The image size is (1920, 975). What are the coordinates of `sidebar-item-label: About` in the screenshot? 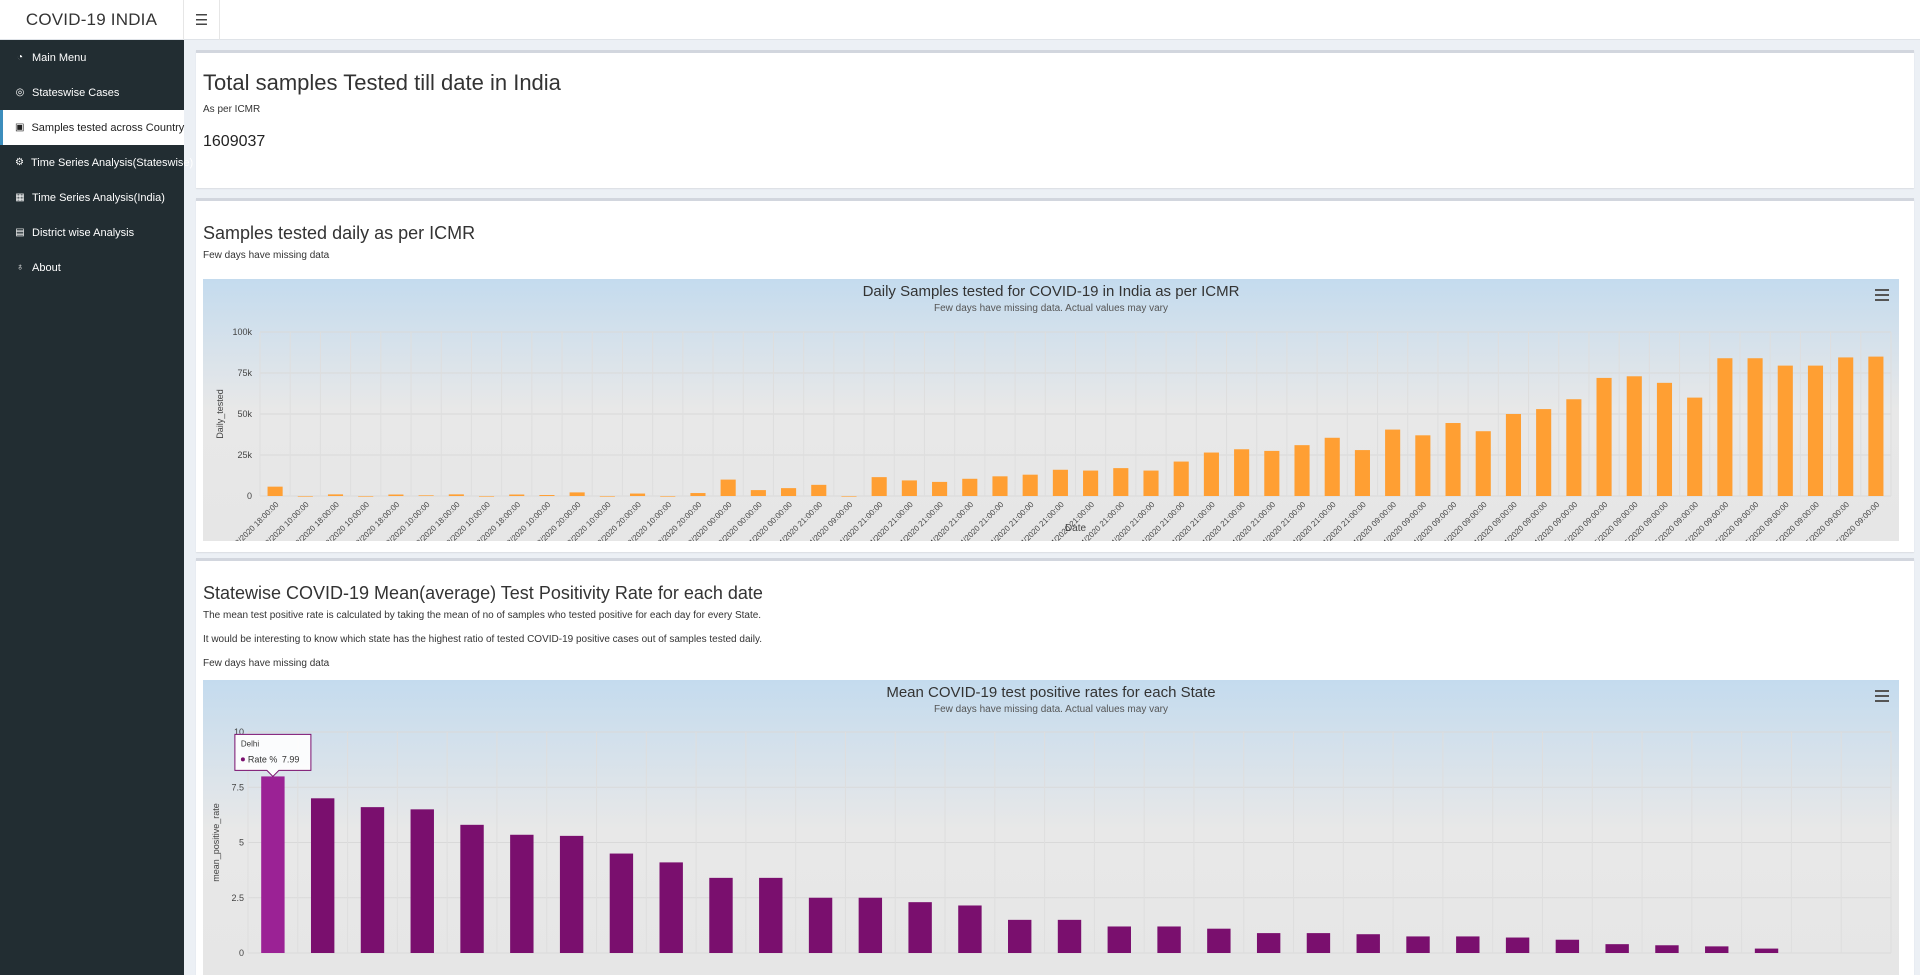 It's located at (46, 267).